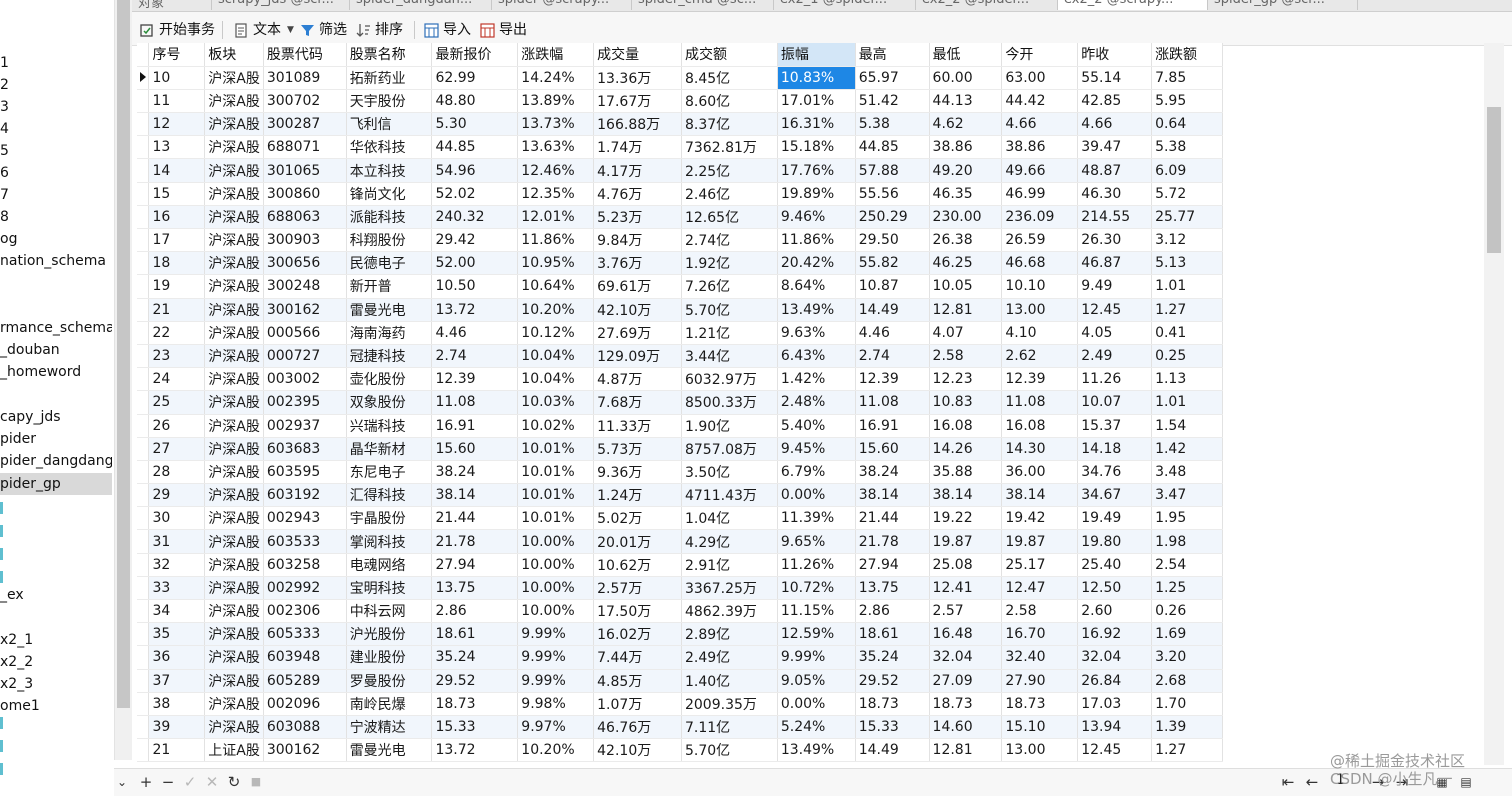 The image size is (1512, 796). I want to click on table-cell: 掌阅科技, so click(389, 541).